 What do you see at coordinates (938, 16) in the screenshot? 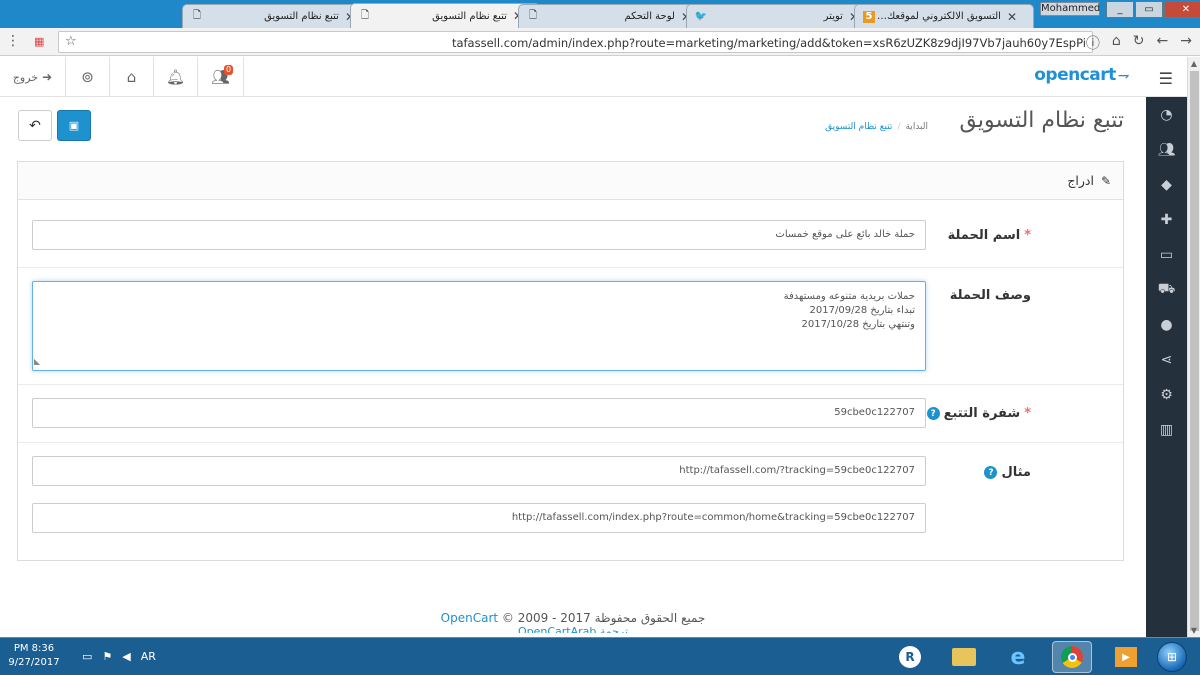
I see `tab-title: التسويق الالكتروني لموقعك او لمـ` at bounding box center [938, 16].